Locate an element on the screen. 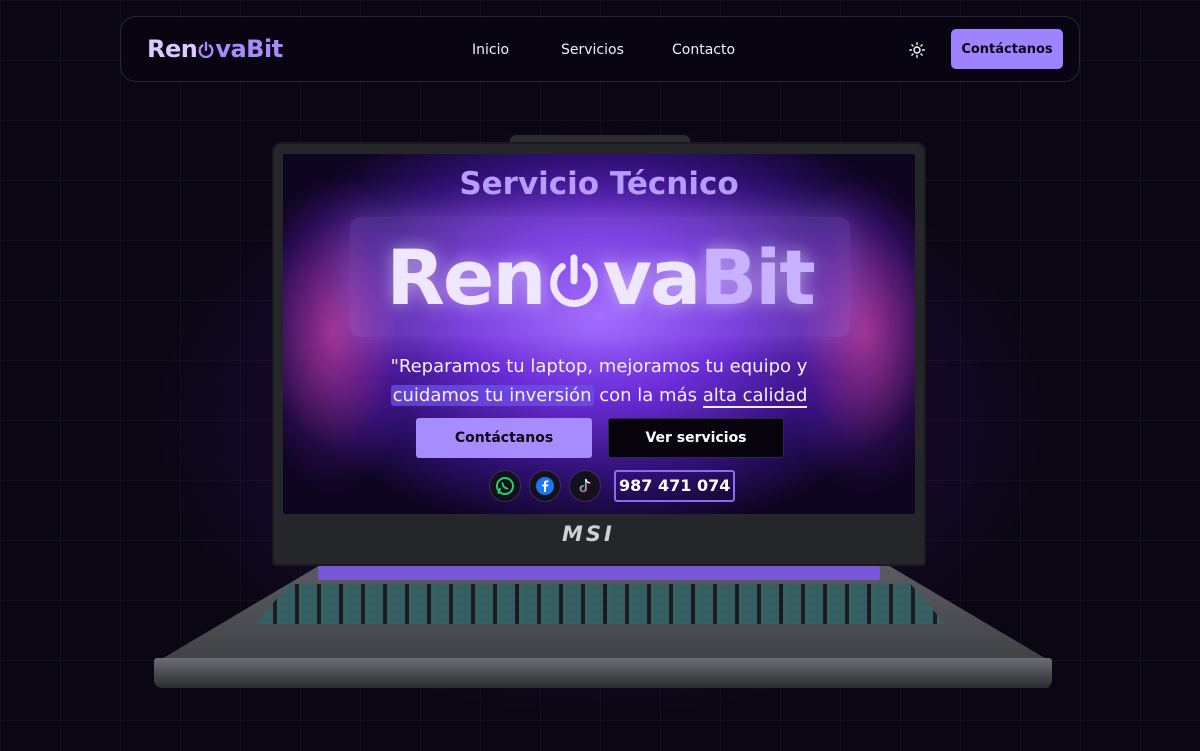 Image resolution: width=1200 pixels, height=751 pixels. phone-number: 987 471 074 is located at coordinates (675, 486).